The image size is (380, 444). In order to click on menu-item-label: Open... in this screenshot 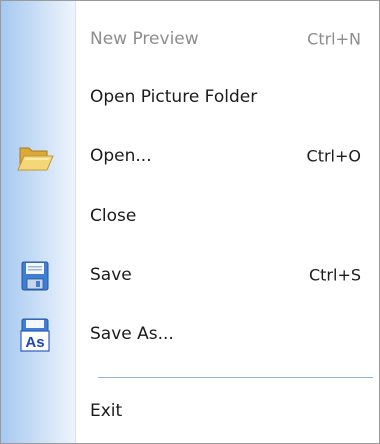, I will do `click(121, 156)`.